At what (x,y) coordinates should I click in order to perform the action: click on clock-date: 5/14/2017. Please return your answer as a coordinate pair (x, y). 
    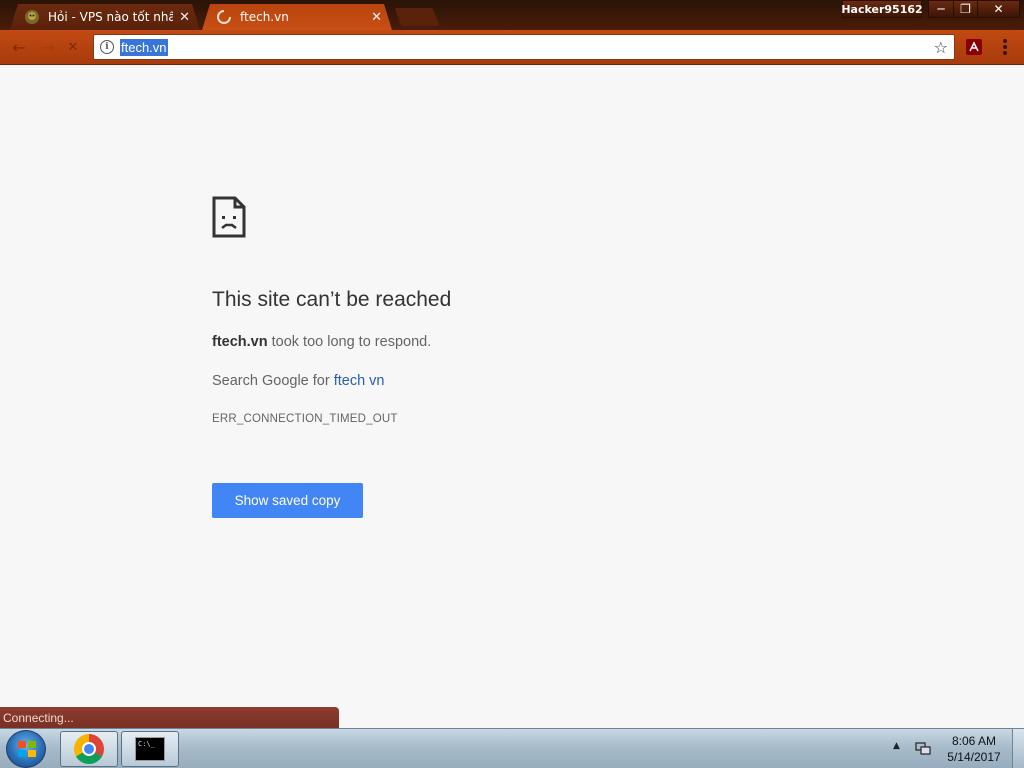
    Looking at the image, I should click on (974, 757).